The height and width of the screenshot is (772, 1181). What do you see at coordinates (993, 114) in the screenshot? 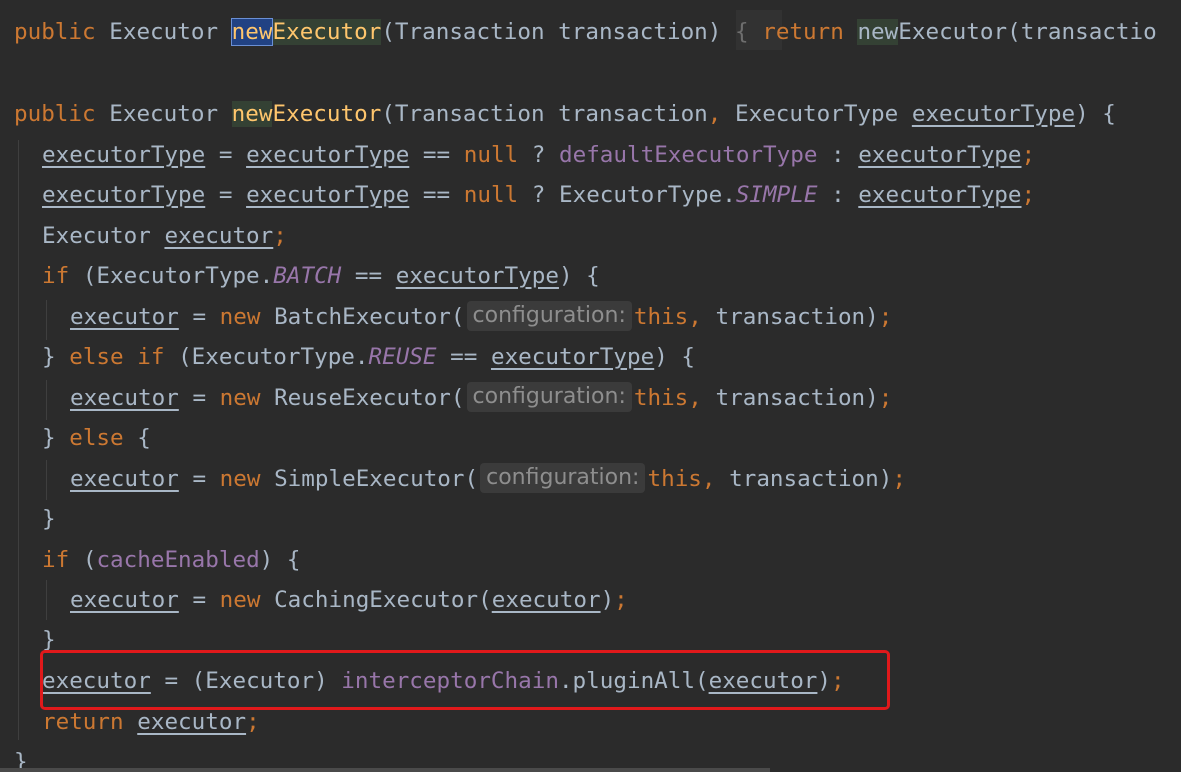
I see `param-executorType: executorType` at bounding box center [993, 114].